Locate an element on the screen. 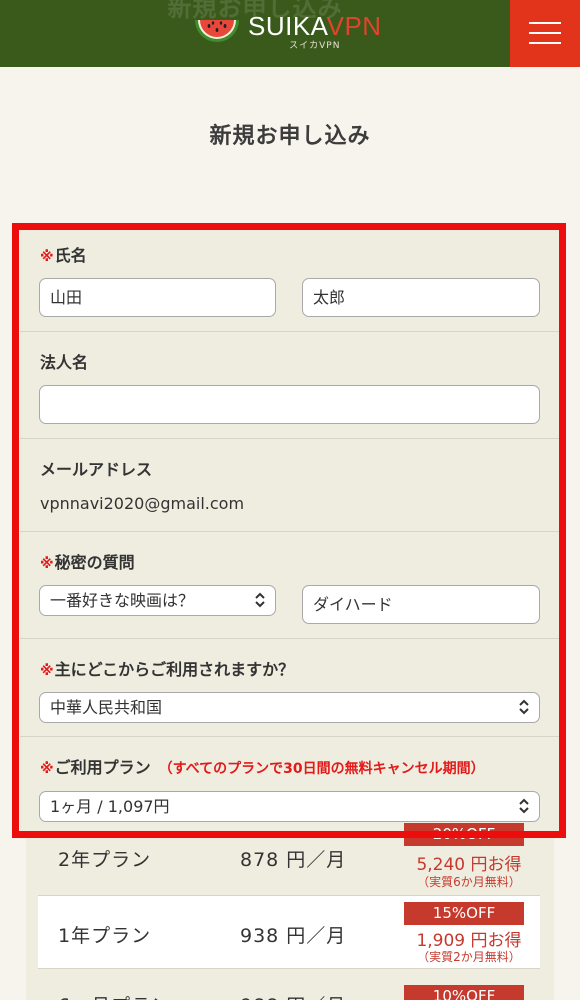 This screenshot has height=1000, width=580. secret-question-select: 一番好きな映画は？ is located at coordinates (157, 600).